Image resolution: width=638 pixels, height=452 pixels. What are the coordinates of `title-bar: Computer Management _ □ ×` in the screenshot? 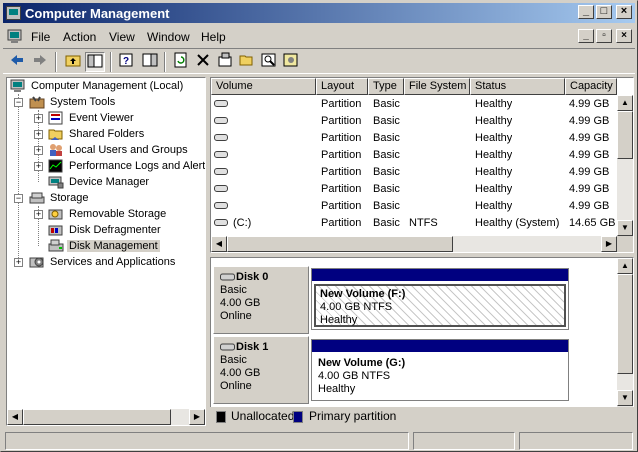 It's located at (319, 13).